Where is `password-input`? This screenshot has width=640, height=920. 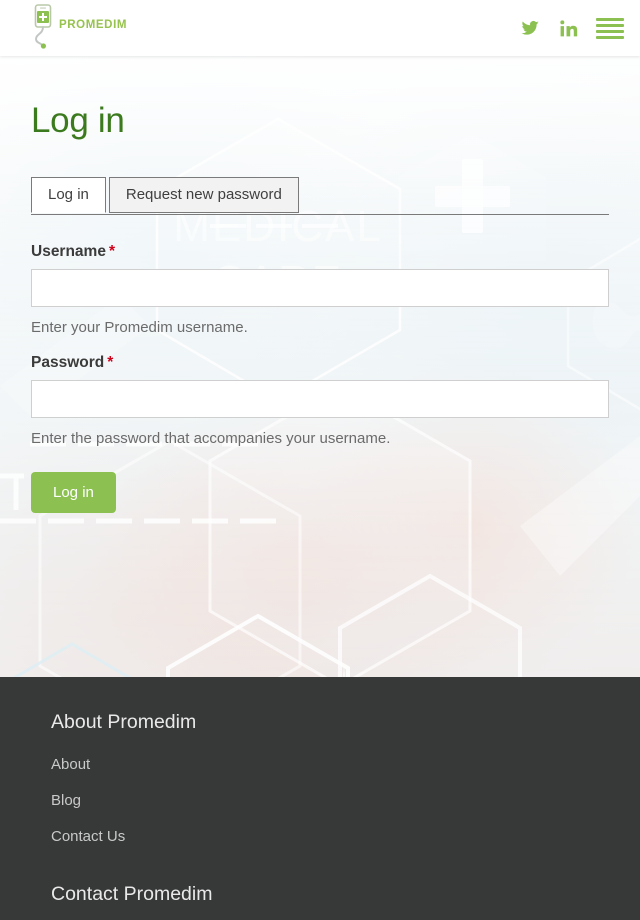
password-input is located at coordinates (320, 398).